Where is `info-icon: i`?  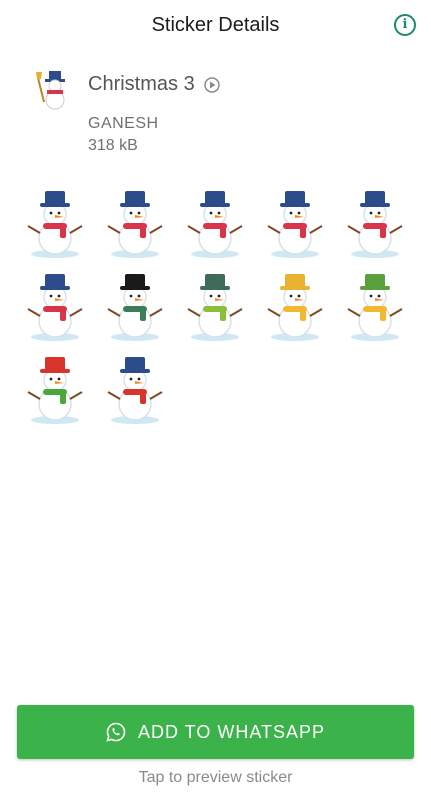
info-icon: i is located at coordinates (405, 25).